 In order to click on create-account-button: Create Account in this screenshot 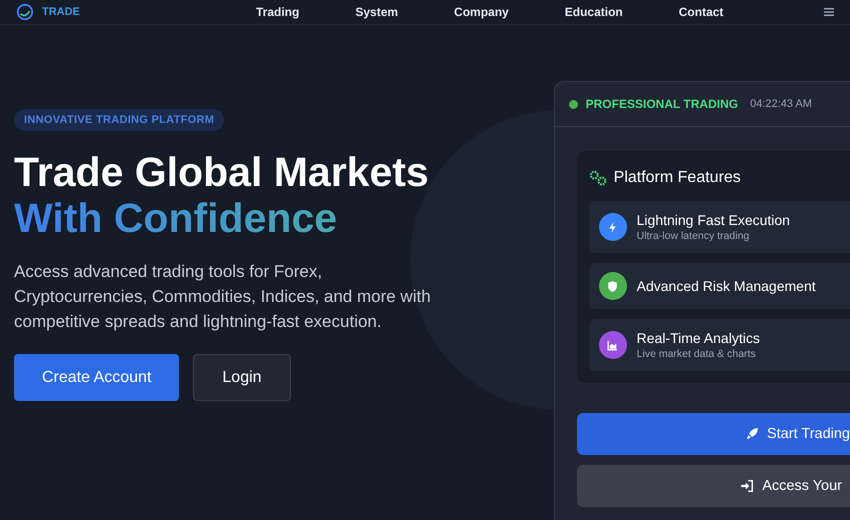, I will do `click(97, 377)`.